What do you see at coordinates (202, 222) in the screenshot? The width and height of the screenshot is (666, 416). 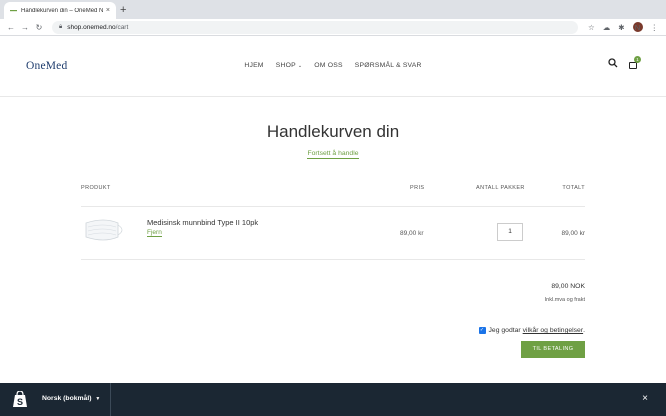 I see `product-name: Medisinsk munnbind Type II 10pk` at bounding box center [202, 222].